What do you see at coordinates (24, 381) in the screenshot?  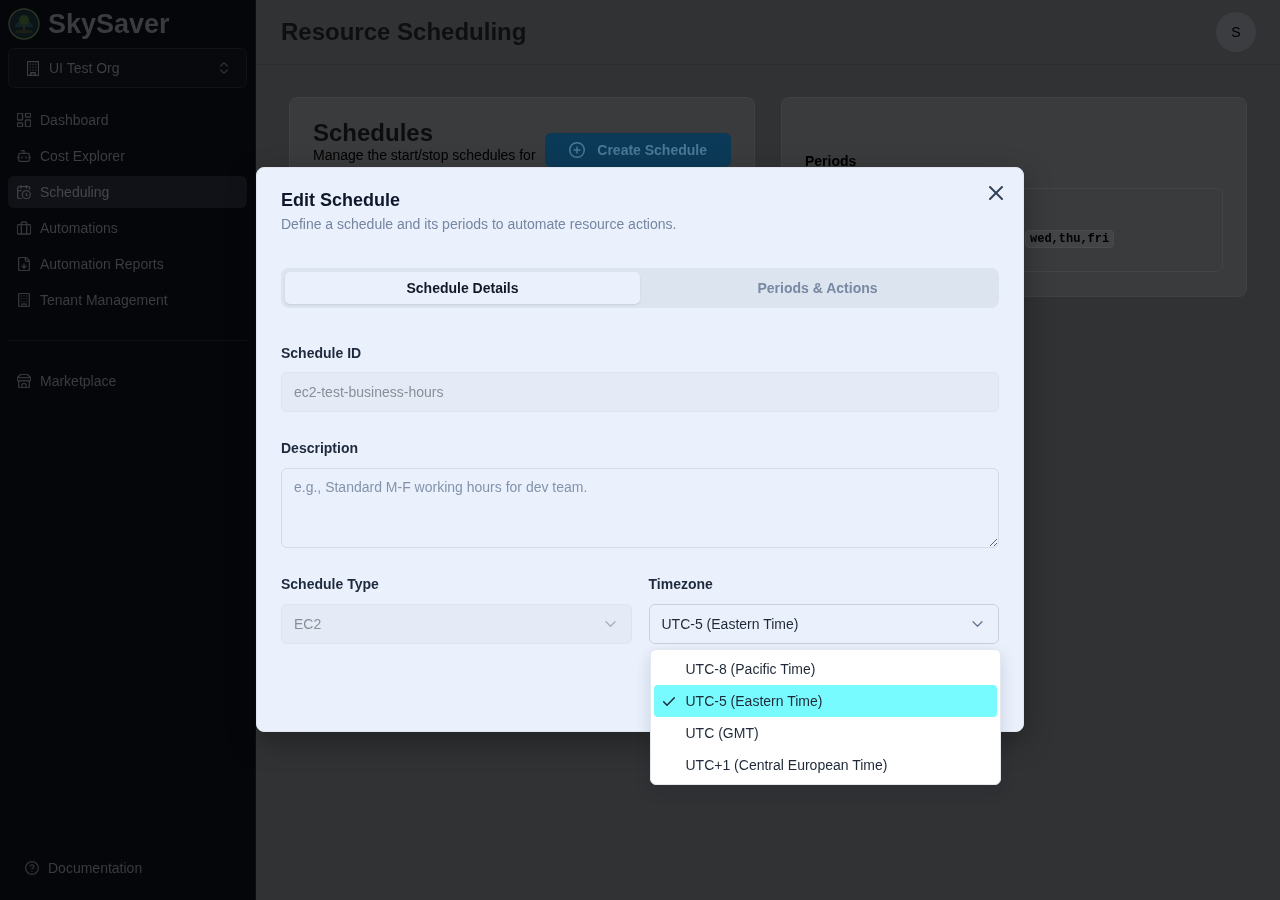 I see `store-icon` at bounding box center [24, 381].